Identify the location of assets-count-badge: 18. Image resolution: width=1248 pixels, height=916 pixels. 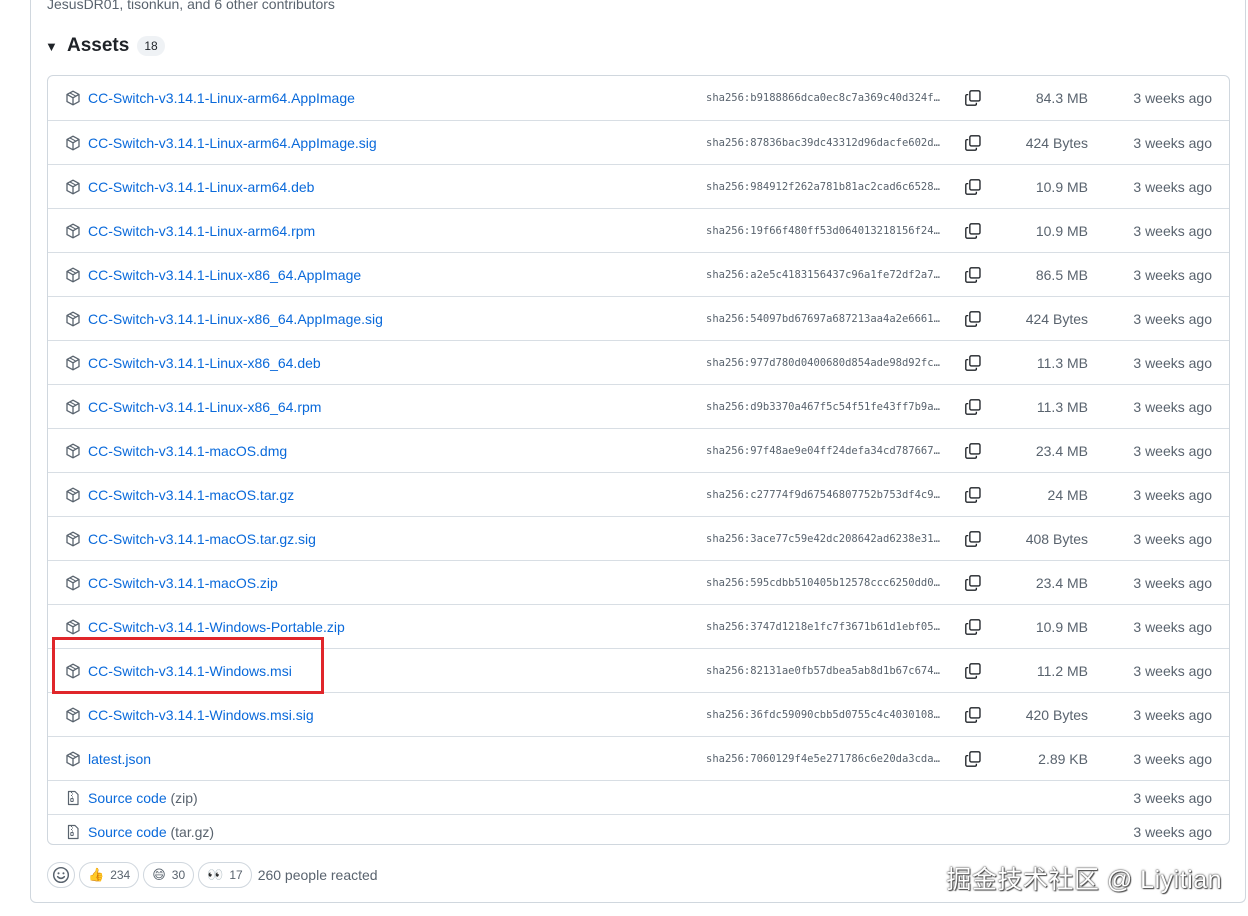
(151, 46).